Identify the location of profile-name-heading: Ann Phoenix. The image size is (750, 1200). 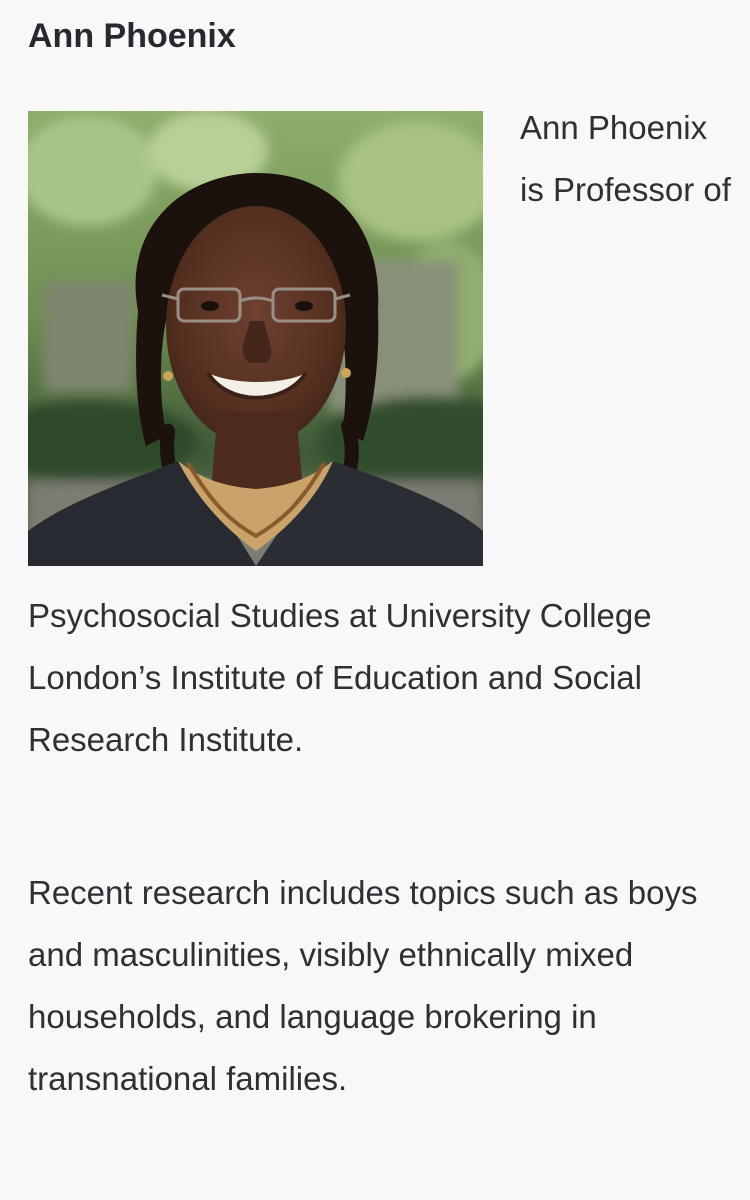
(132, 36).